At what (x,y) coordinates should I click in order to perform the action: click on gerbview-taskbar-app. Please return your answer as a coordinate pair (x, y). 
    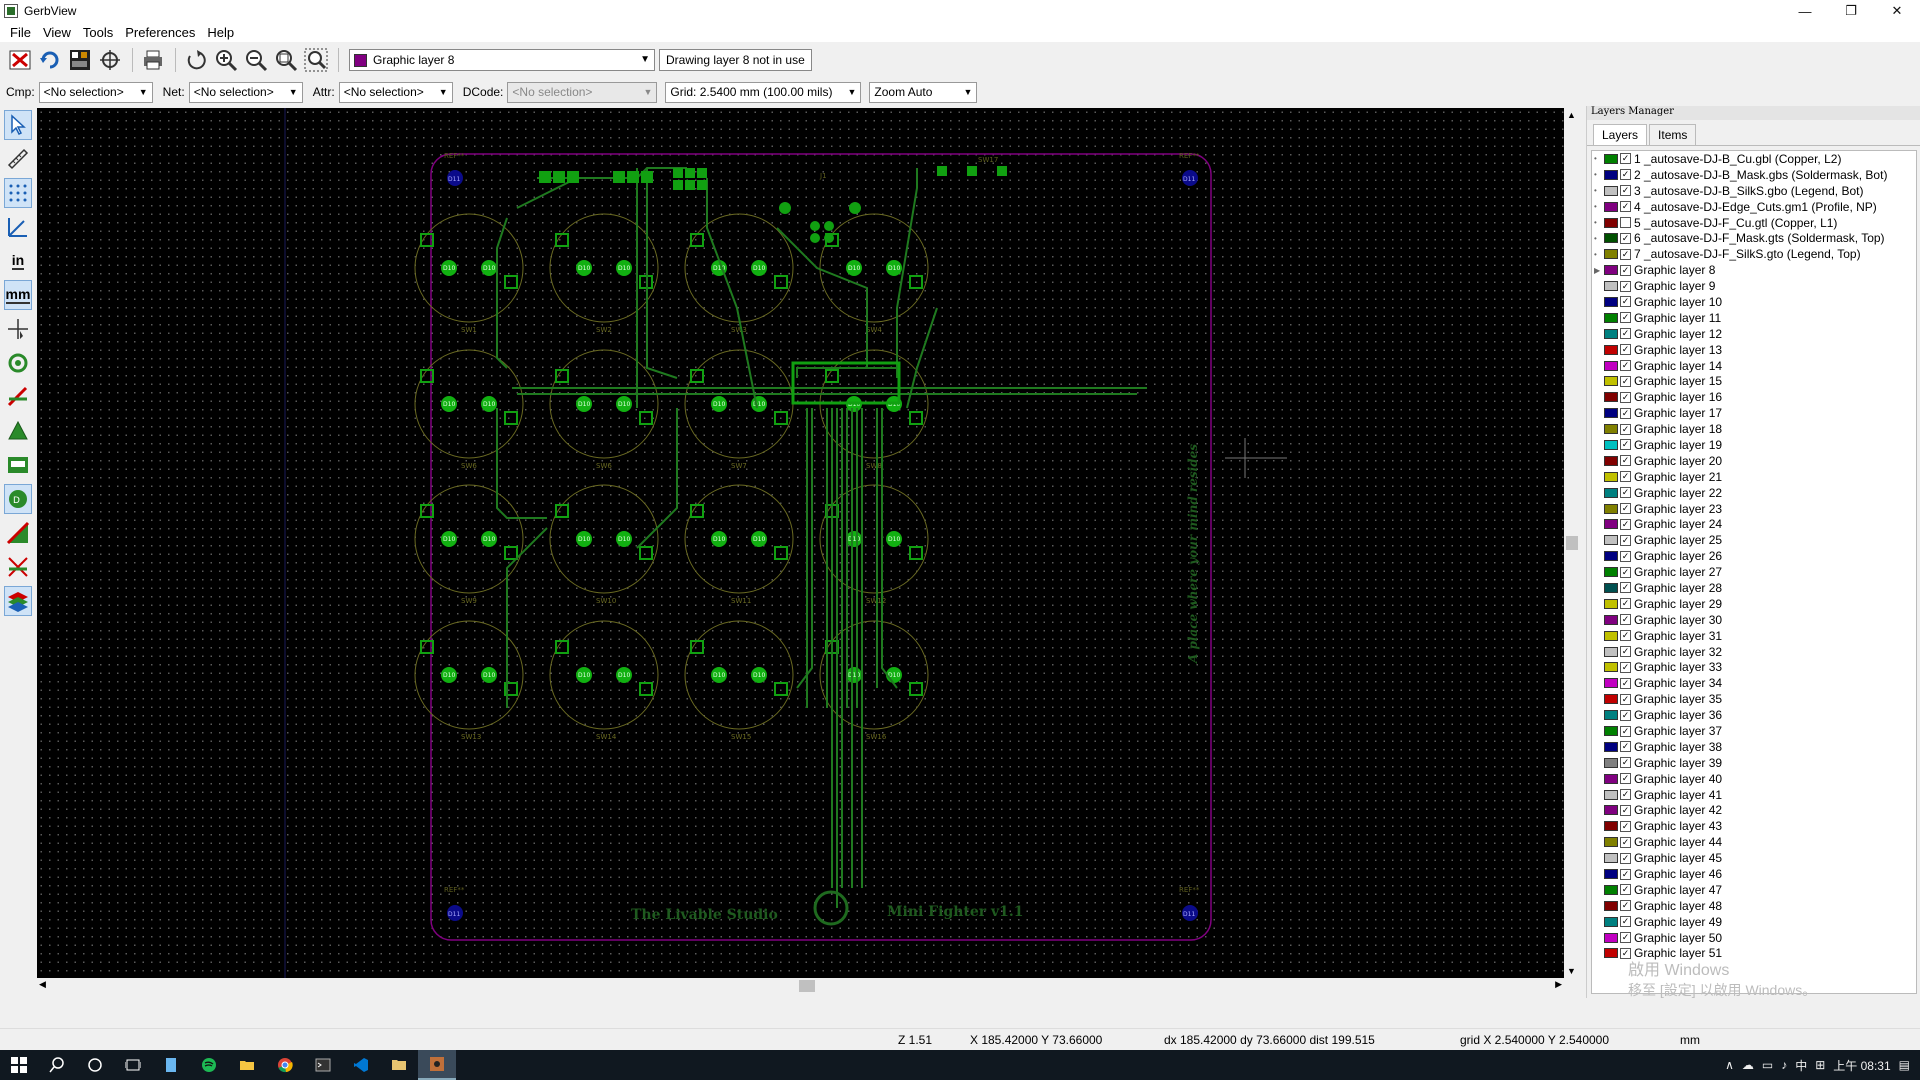
    Looking at the image, I should click on (437, 1065).